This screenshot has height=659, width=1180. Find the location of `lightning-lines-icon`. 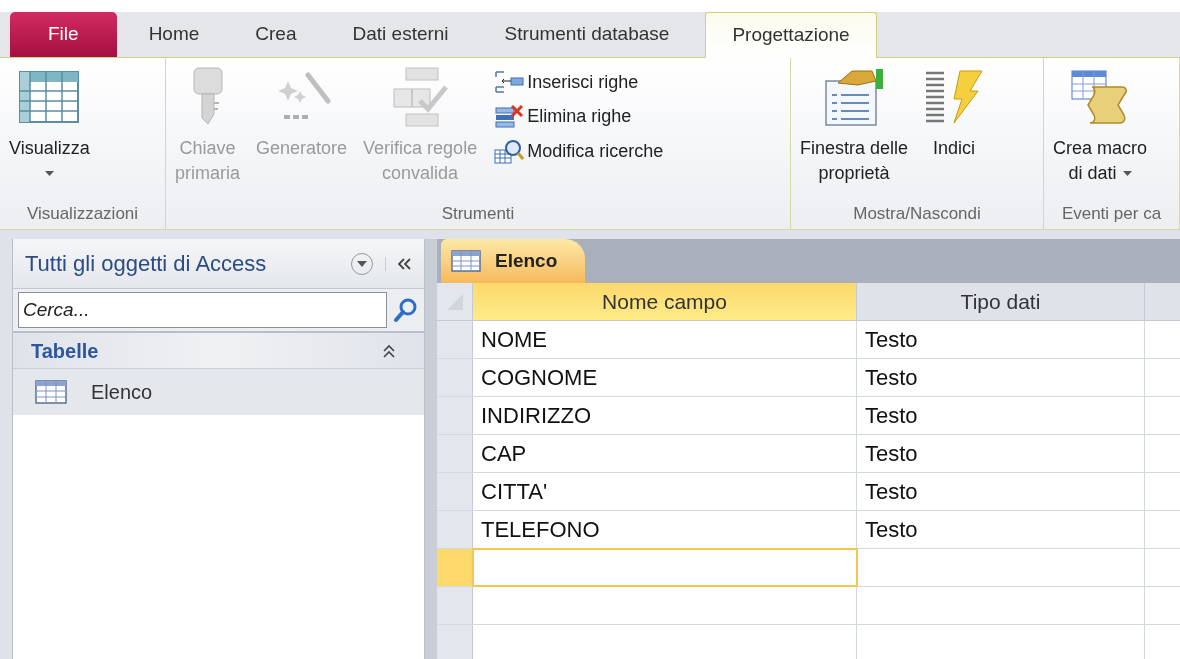

lightning-lines-icon is located at coordinates (954, 97).